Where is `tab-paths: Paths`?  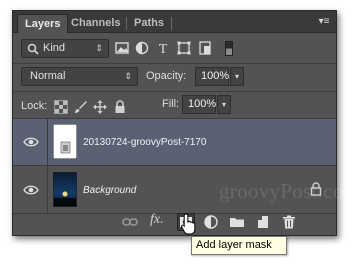 tab-paths: Paths is located at coordinates (149, 23).